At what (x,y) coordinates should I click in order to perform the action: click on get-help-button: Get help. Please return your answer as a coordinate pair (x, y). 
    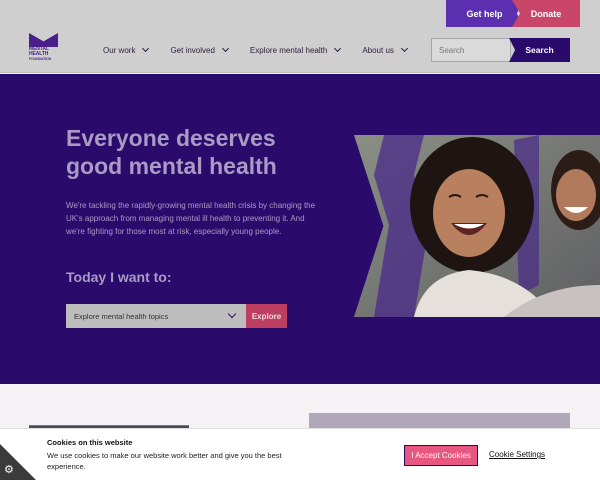
    Looking at the image, I should click on (484, 13).